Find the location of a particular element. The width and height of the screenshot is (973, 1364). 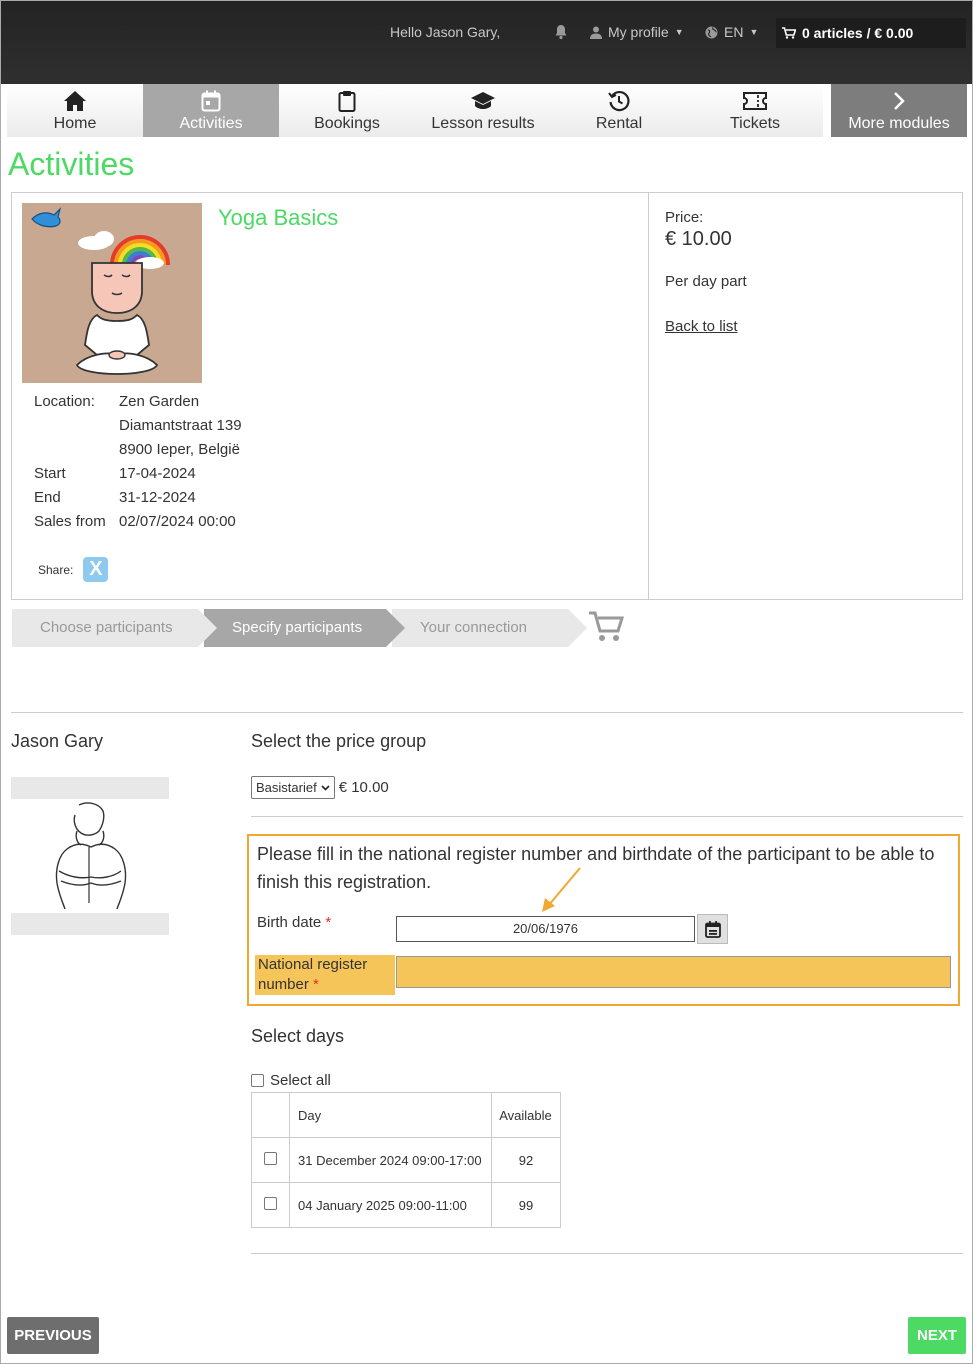

chevron-right-icon is located at coordinates (899, 101).